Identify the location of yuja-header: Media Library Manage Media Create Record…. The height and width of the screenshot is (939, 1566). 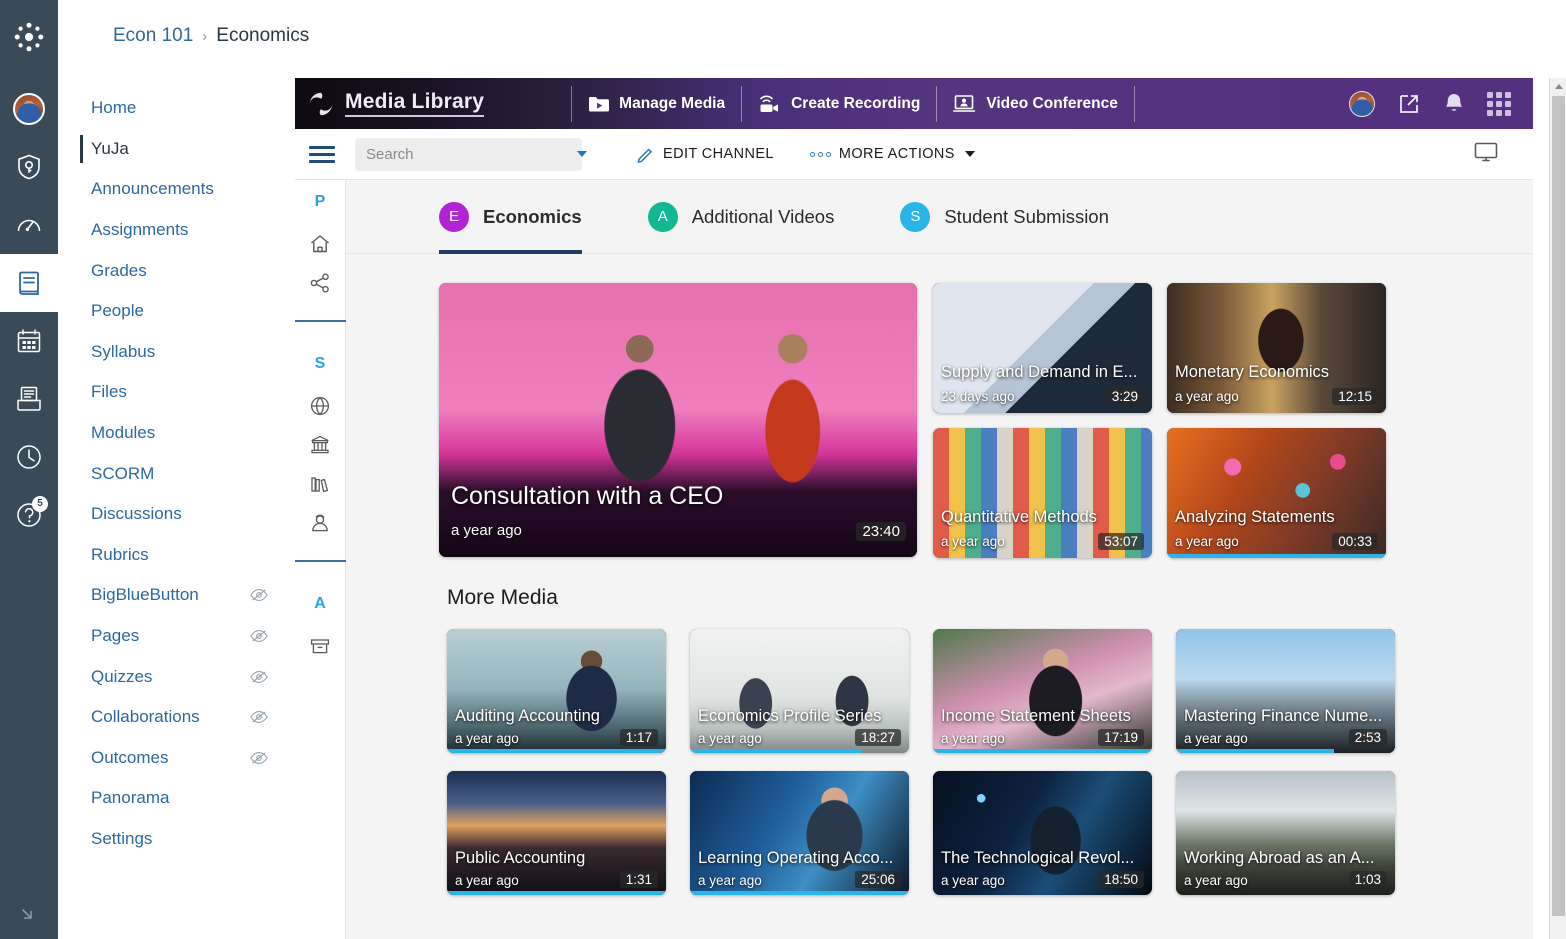
(914, 103).